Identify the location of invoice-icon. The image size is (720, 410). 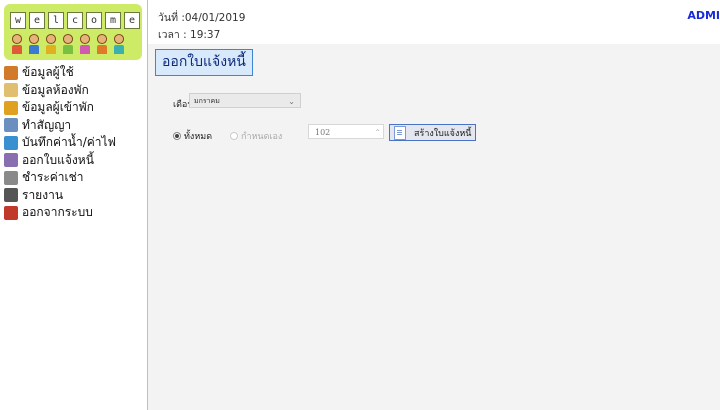
(11, 160).